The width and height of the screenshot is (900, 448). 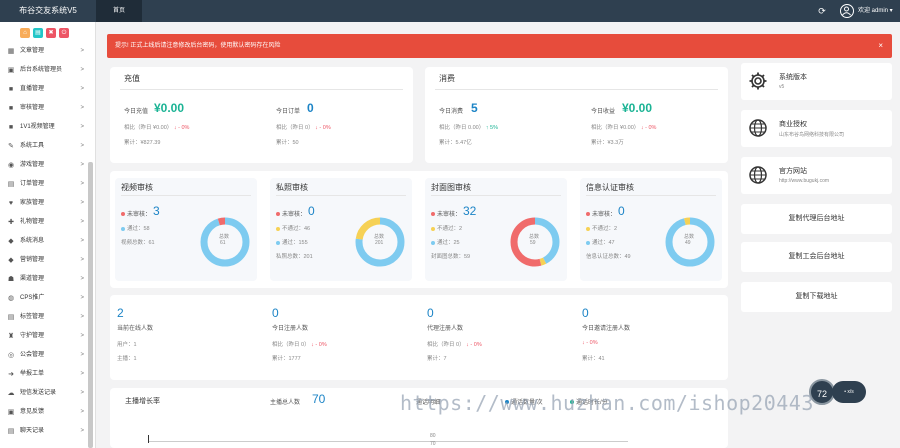 I want to click on sidebar-item: ▦ 文章管理 >, so click(x=44, y=51).